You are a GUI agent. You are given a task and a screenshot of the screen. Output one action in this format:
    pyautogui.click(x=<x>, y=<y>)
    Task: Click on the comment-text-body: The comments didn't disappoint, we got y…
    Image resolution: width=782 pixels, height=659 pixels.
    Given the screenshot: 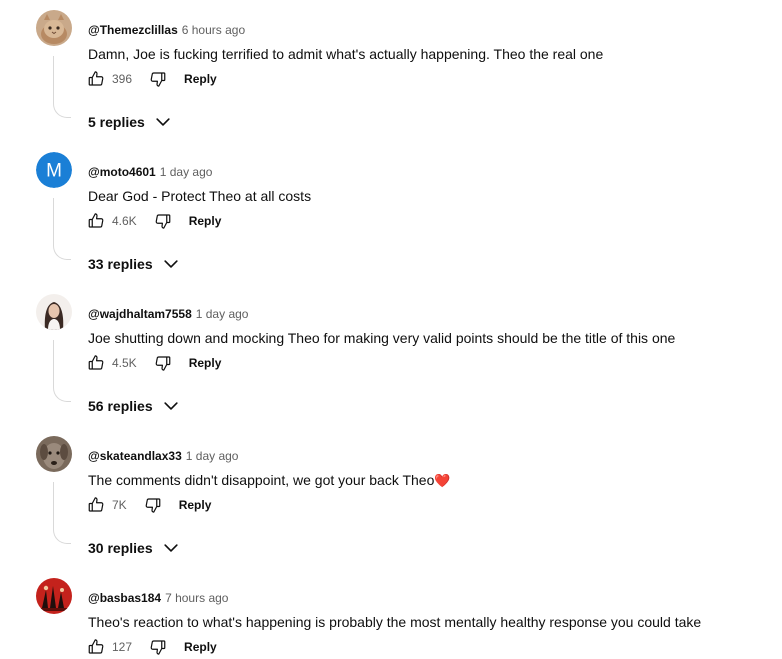 What is the action you would take?
    pyautogui.click(x=261, y=480)
    